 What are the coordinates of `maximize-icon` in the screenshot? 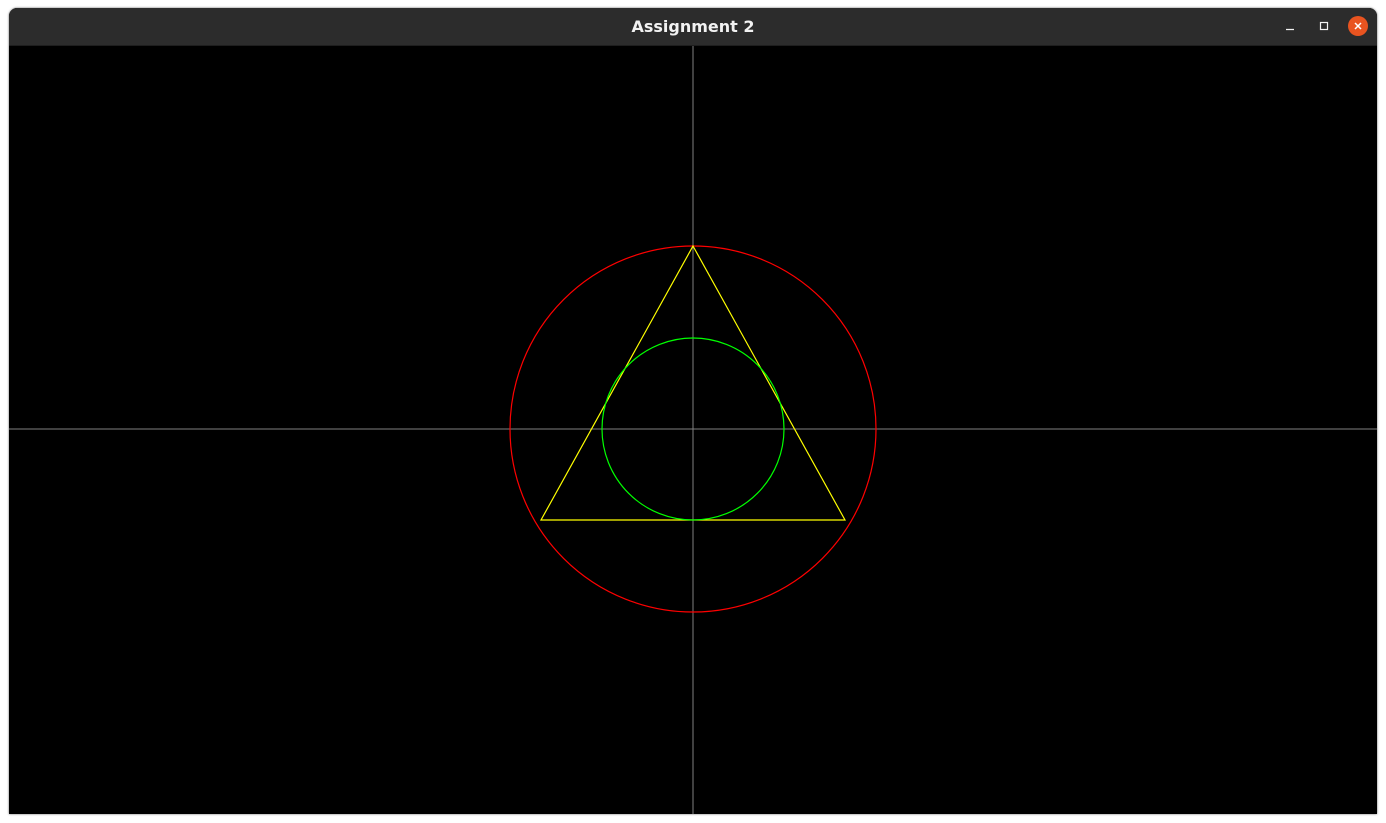 It's located at (1324, 26).